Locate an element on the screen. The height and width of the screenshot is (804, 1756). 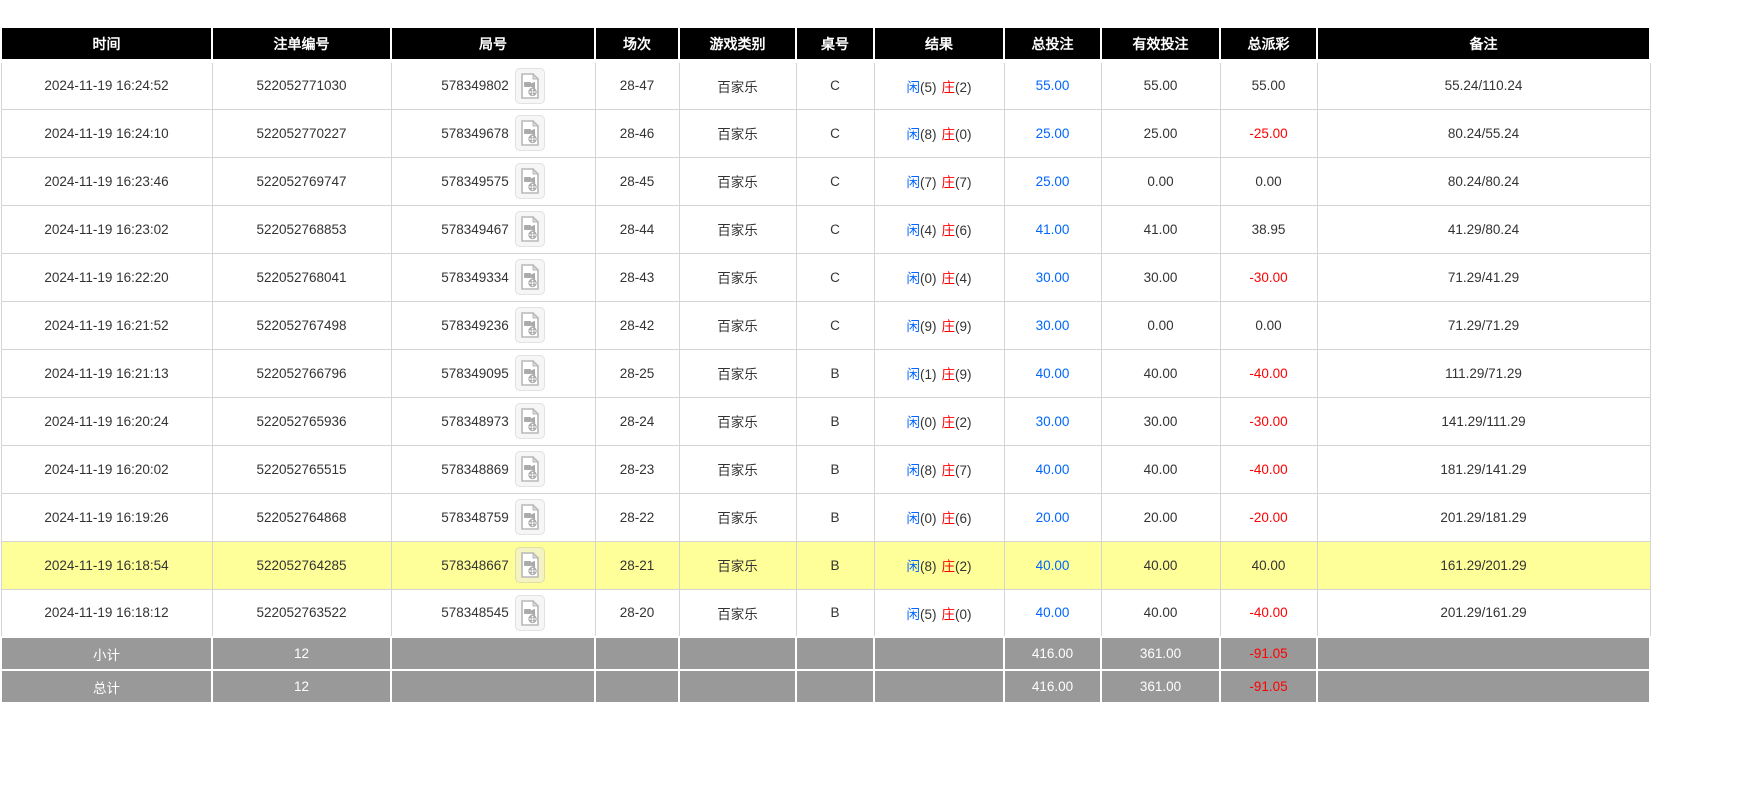
cell-payout: -25.00 is located at coordinates (1268, 133).